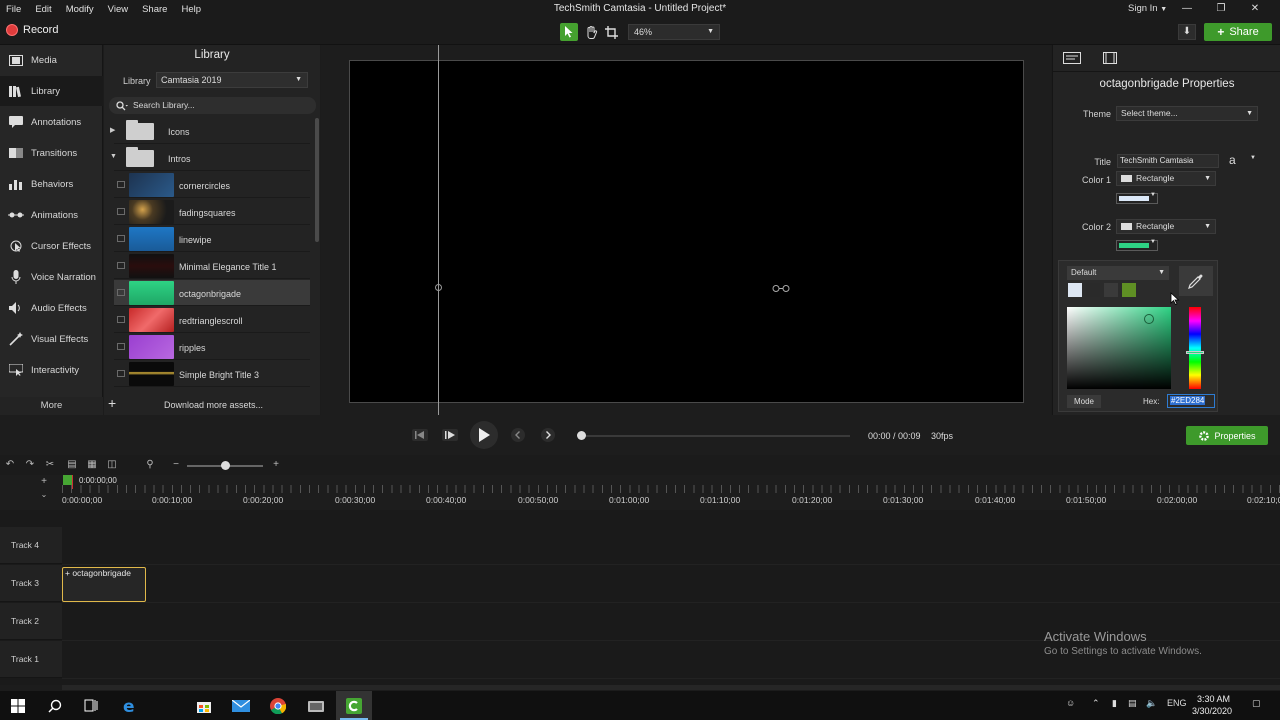  I want to click on taskbar-camtasia, so click(354, 705).